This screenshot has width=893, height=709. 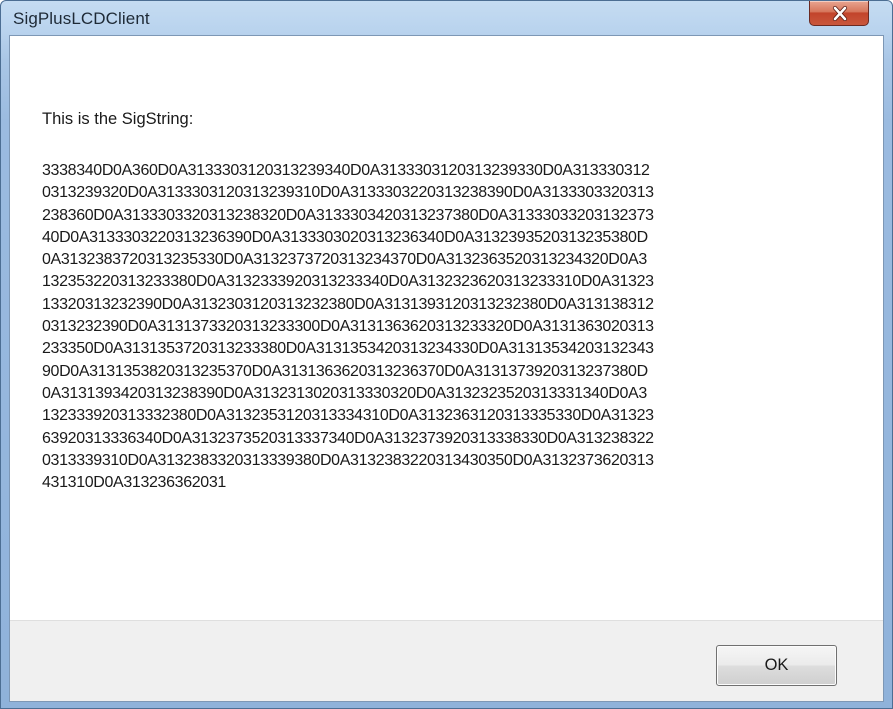 I want to click on button-bar: OK, so click(x=446, y=660).